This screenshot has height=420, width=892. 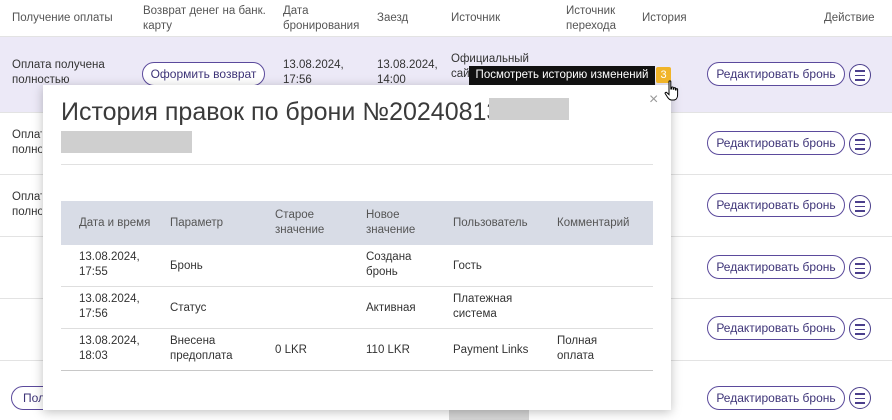 I want to click on row-param: Бронь, so click(x=186, y=266).